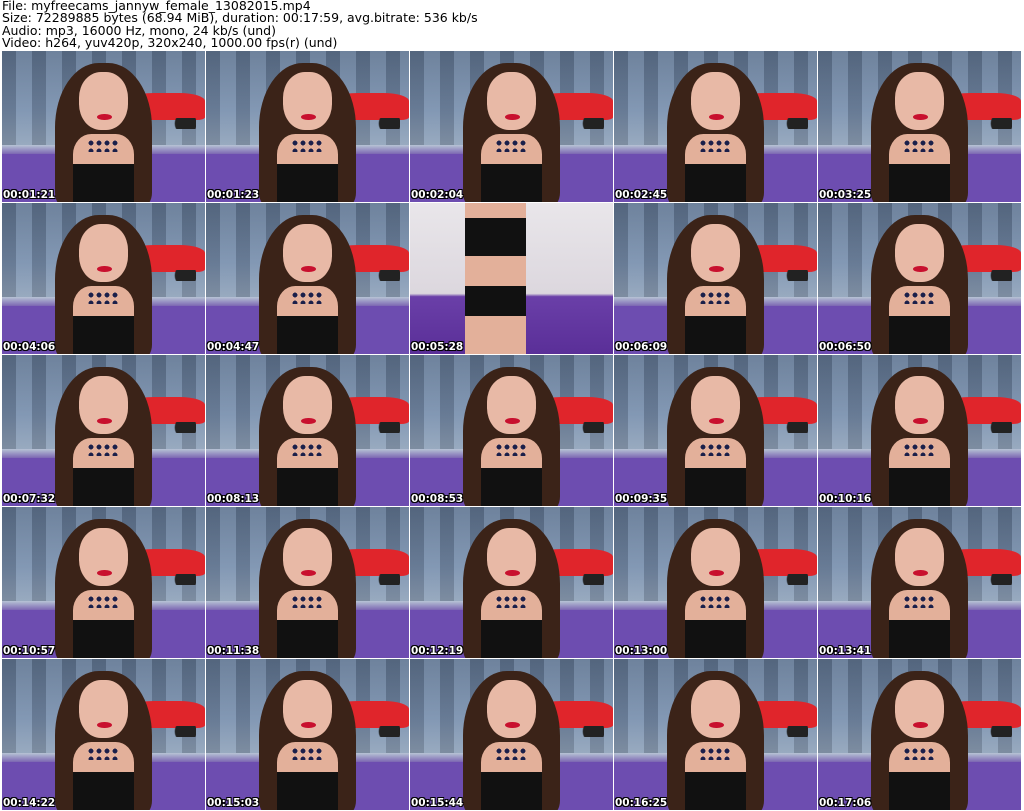 The height and width of the screenshot is (811, 1024). Describe the element at coordinates (715, 430) in the screenshot. I see `video-thumbnail: 00:09:35` at that location.